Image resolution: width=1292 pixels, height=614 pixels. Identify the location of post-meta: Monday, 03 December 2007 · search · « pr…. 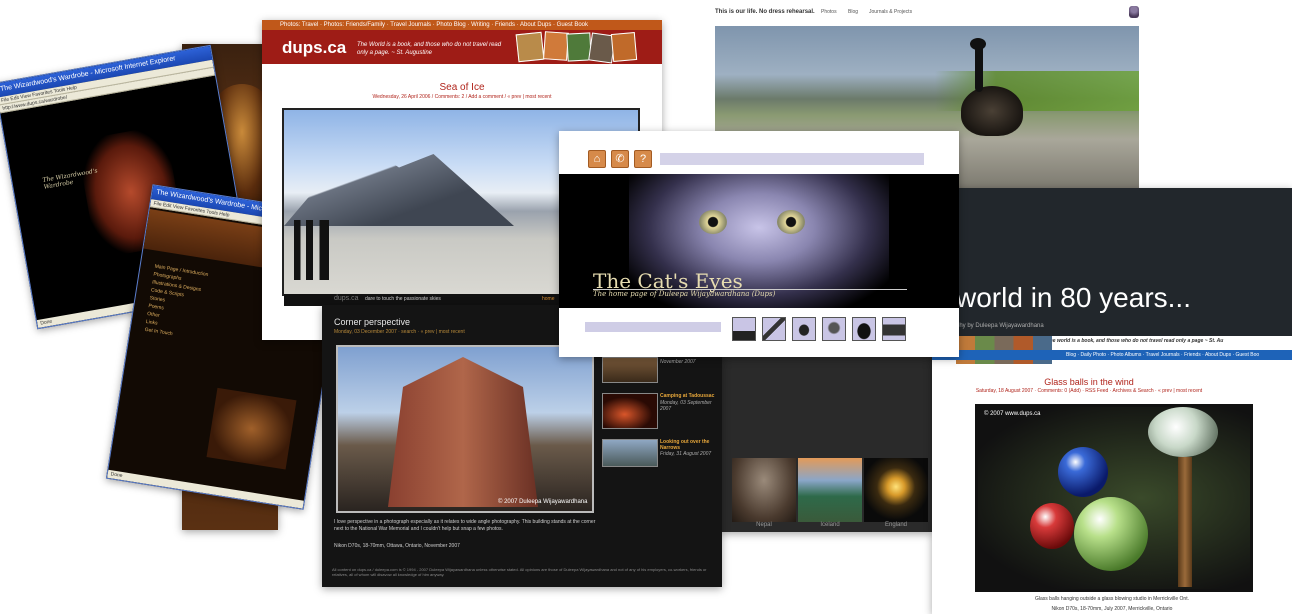
(399, 332).